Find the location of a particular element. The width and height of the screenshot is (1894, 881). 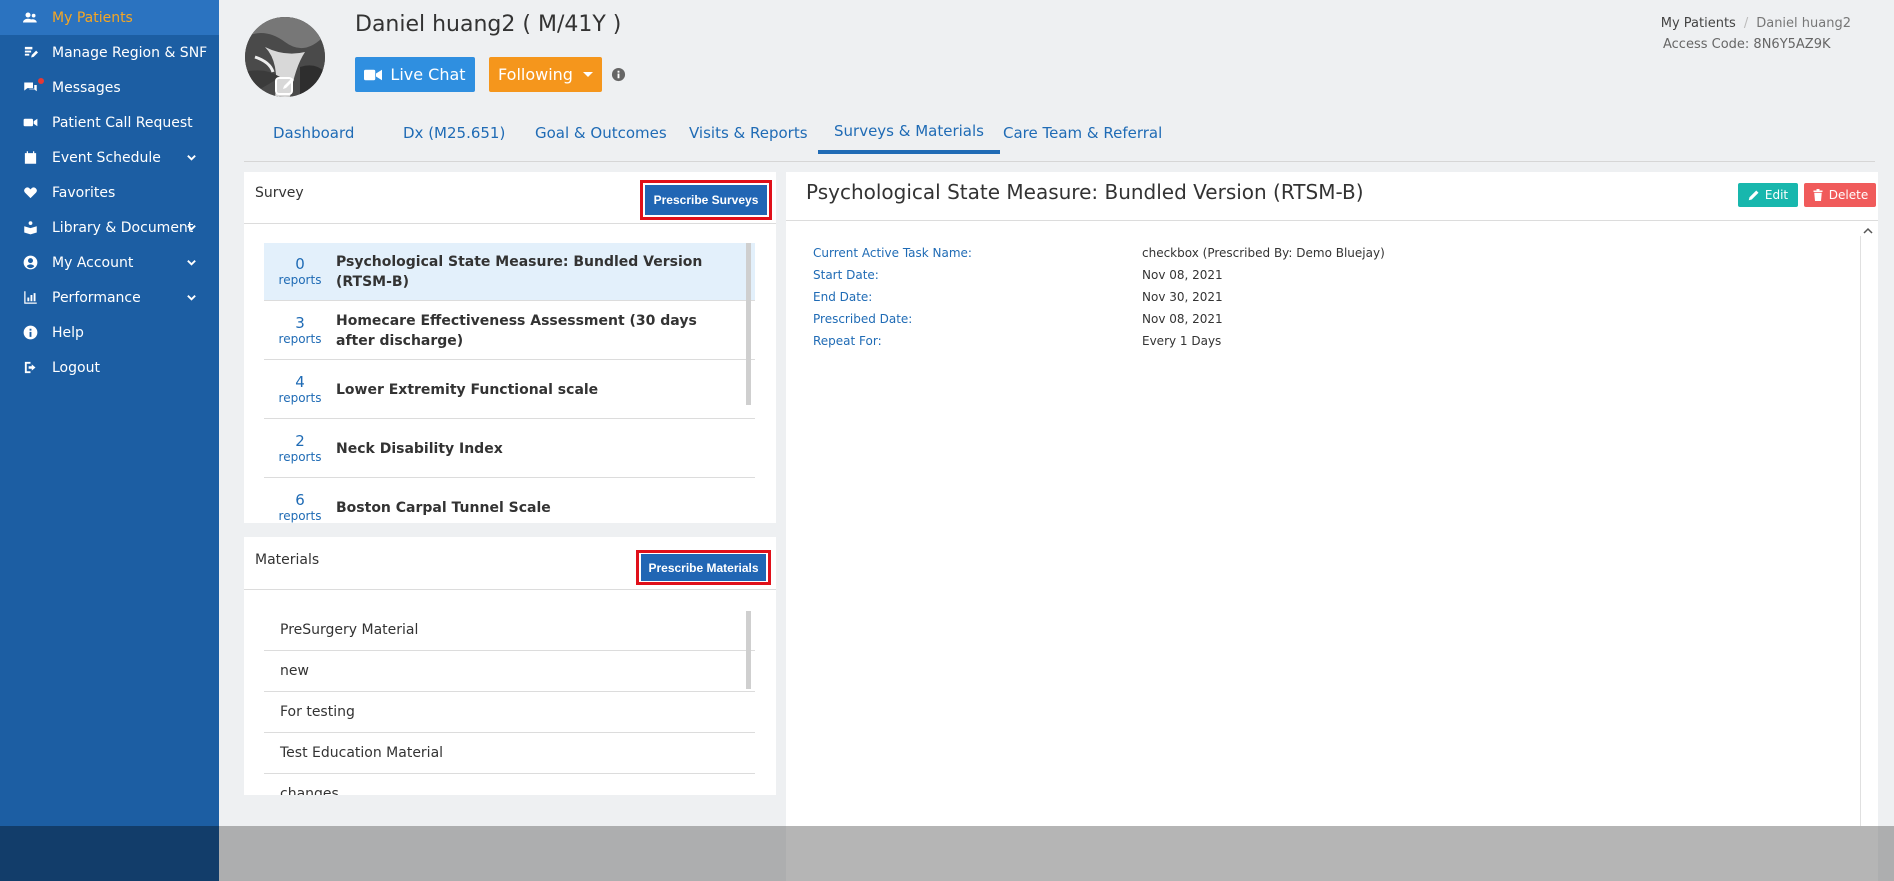

material-list-clip: changes is located at coordinates (509, 784).